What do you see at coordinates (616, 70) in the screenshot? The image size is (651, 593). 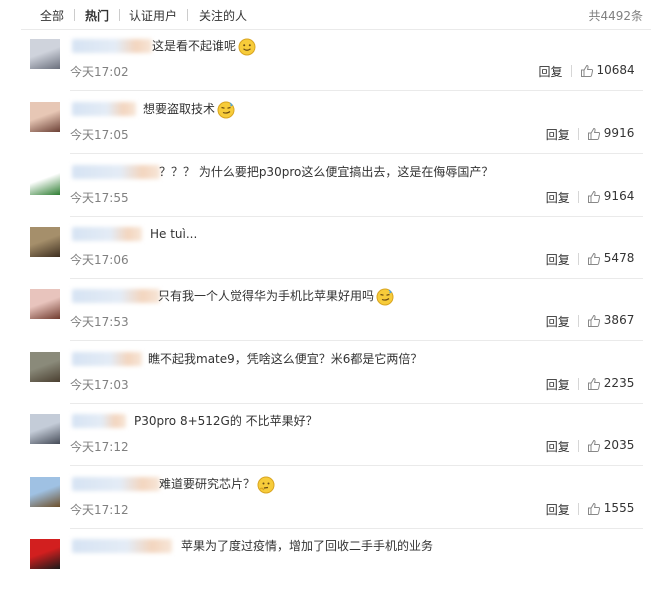 I see `like-count: 10684` at bounding box center [616, 70].